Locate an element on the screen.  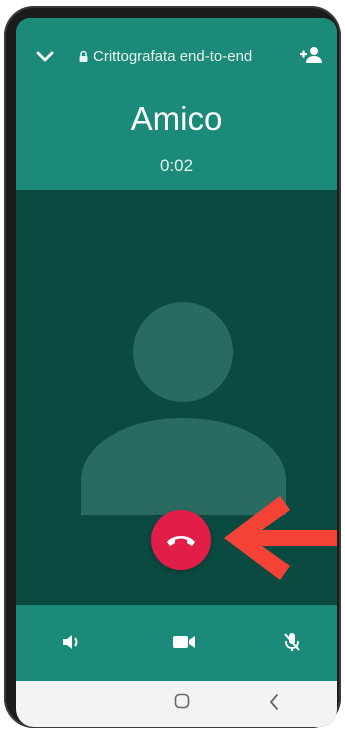
speaker-button is located at coordinates (72, 642).